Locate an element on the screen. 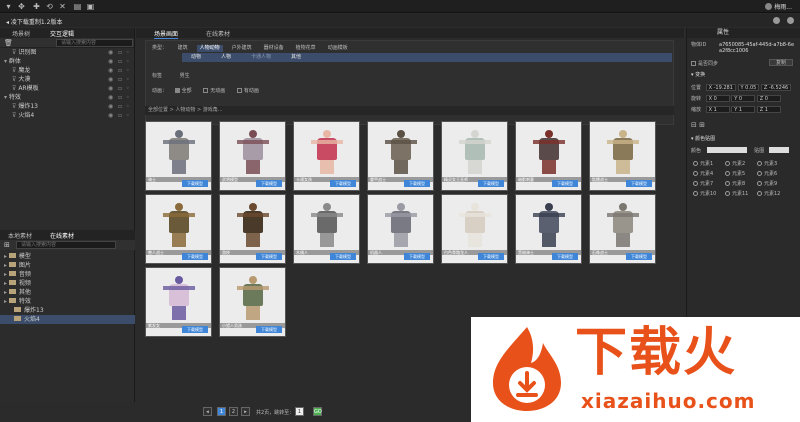  element-radio: 元素9 is located at coordinates (767, 183).